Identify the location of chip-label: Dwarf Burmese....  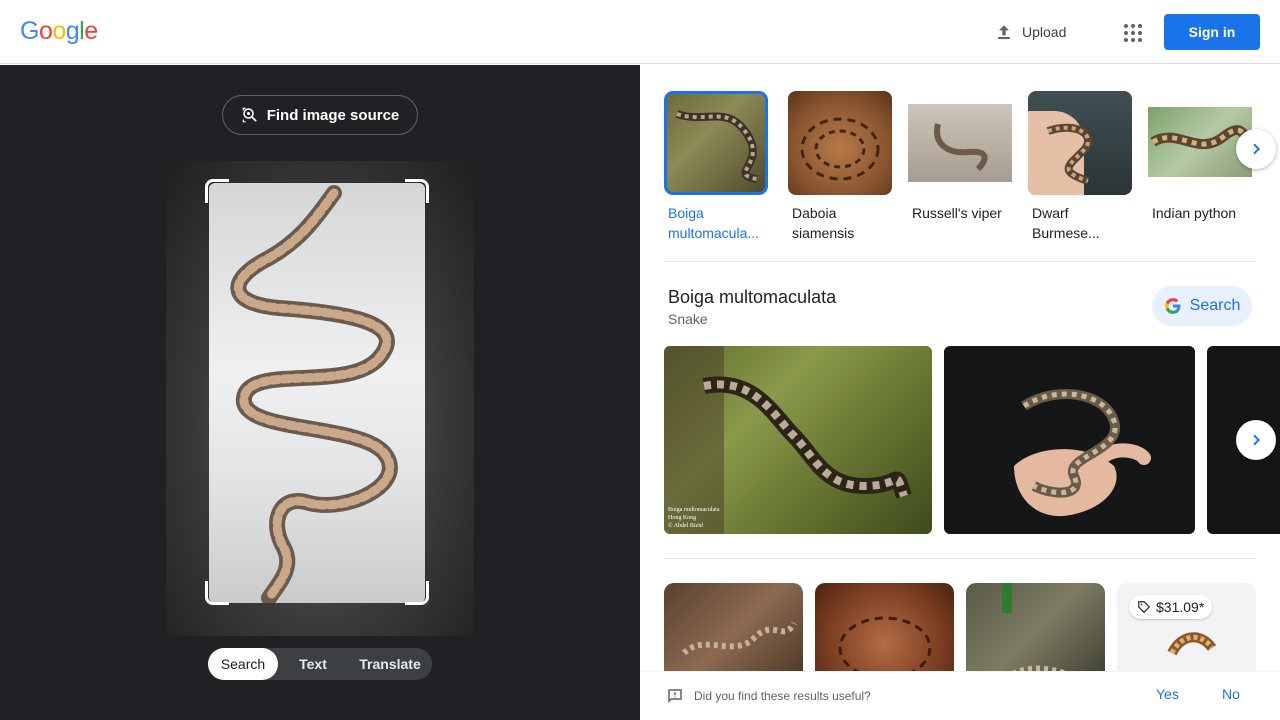
(1066, 223).